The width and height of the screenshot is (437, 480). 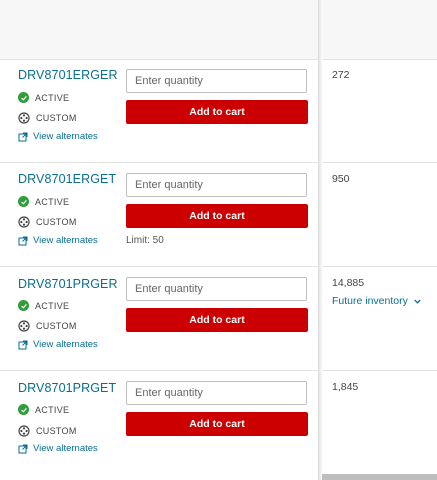 I want to click on order-limit: Limit: 50, so click(x=145, y=240).